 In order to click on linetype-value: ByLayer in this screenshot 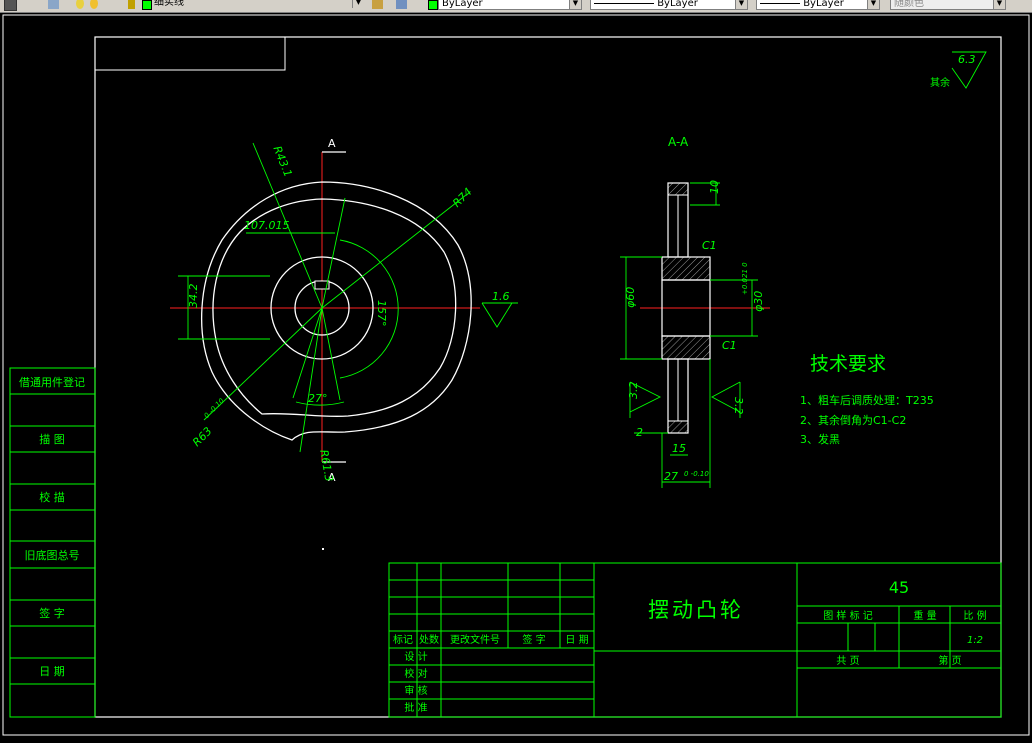, I will do `click(677, 4)`.